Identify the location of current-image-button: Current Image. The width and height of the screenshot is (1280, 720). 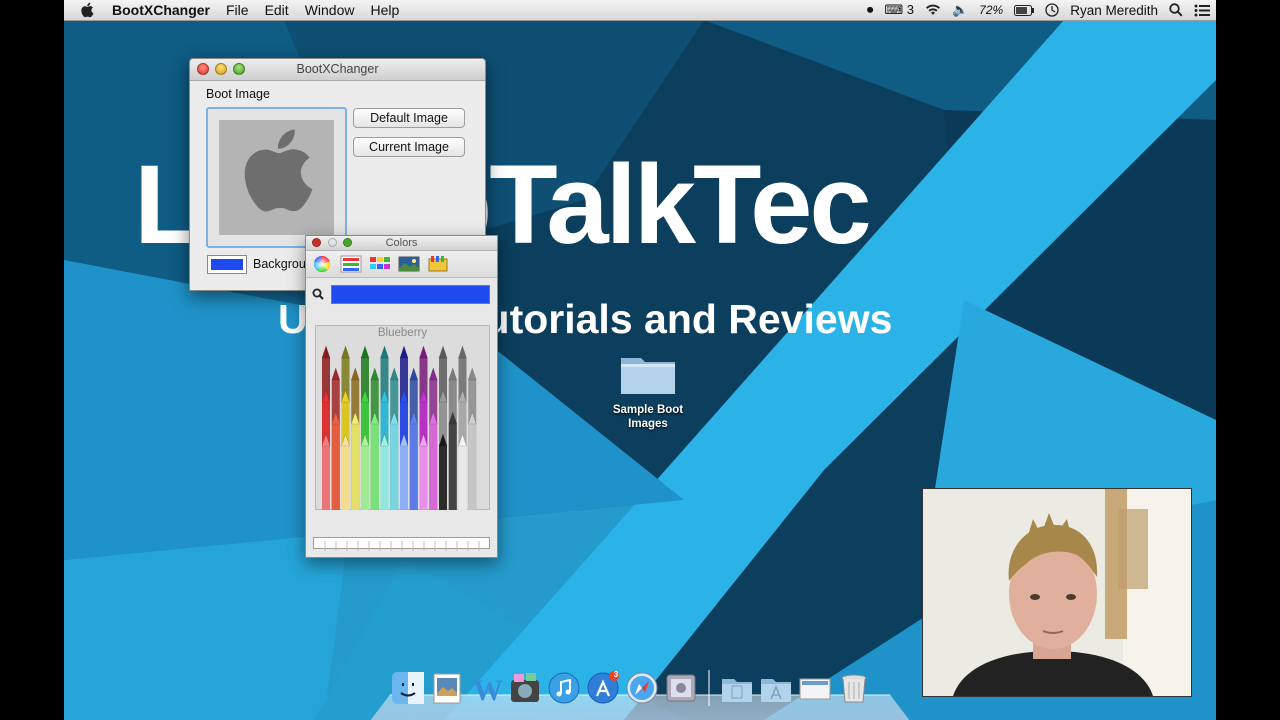
(409, 147).